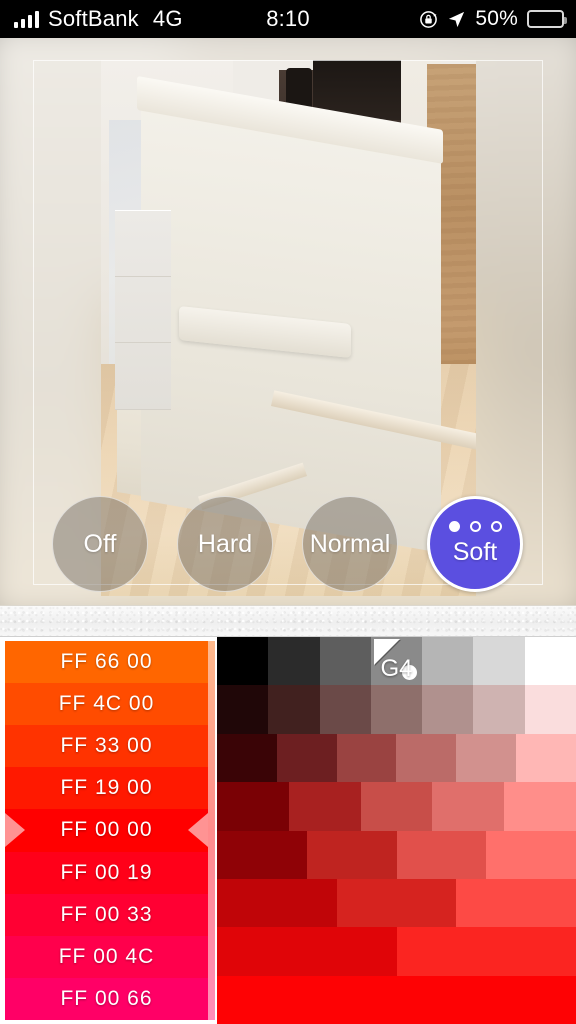  I want to click on color-swatch: FF 00 19, so click(106, 872).